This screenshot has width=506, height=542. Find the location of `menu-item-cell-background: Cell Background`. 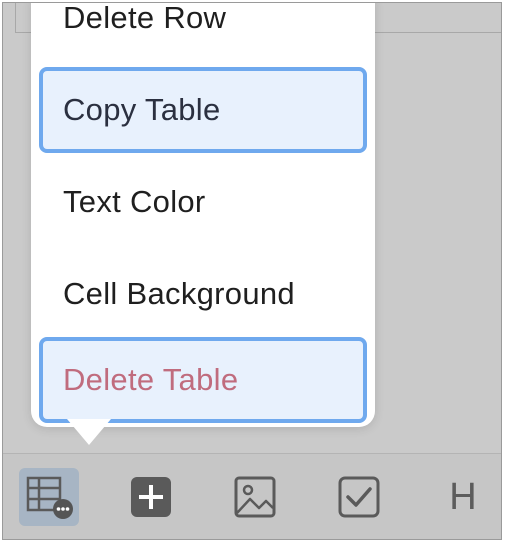

menu-item-cell-background: Cell Background is located at coordinates (203, 294).